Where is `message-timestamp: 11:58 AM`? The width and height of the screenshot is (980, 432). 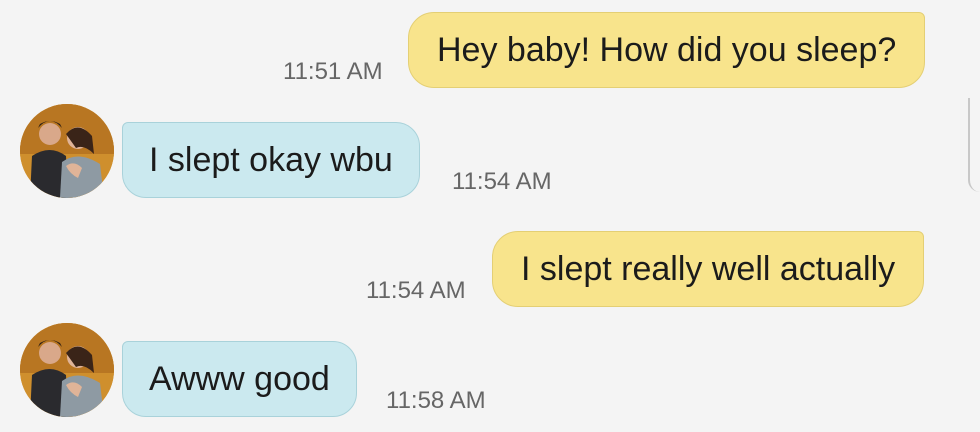
message-timestamp: 11:58 AM is located at coordinates (436, 400).